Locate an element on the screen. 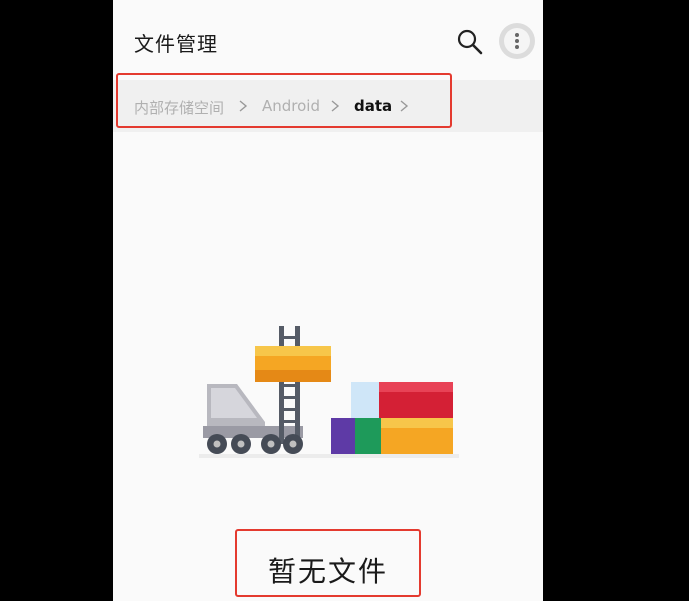  app-header: 文件管理 is located at coordinates (328, 40).